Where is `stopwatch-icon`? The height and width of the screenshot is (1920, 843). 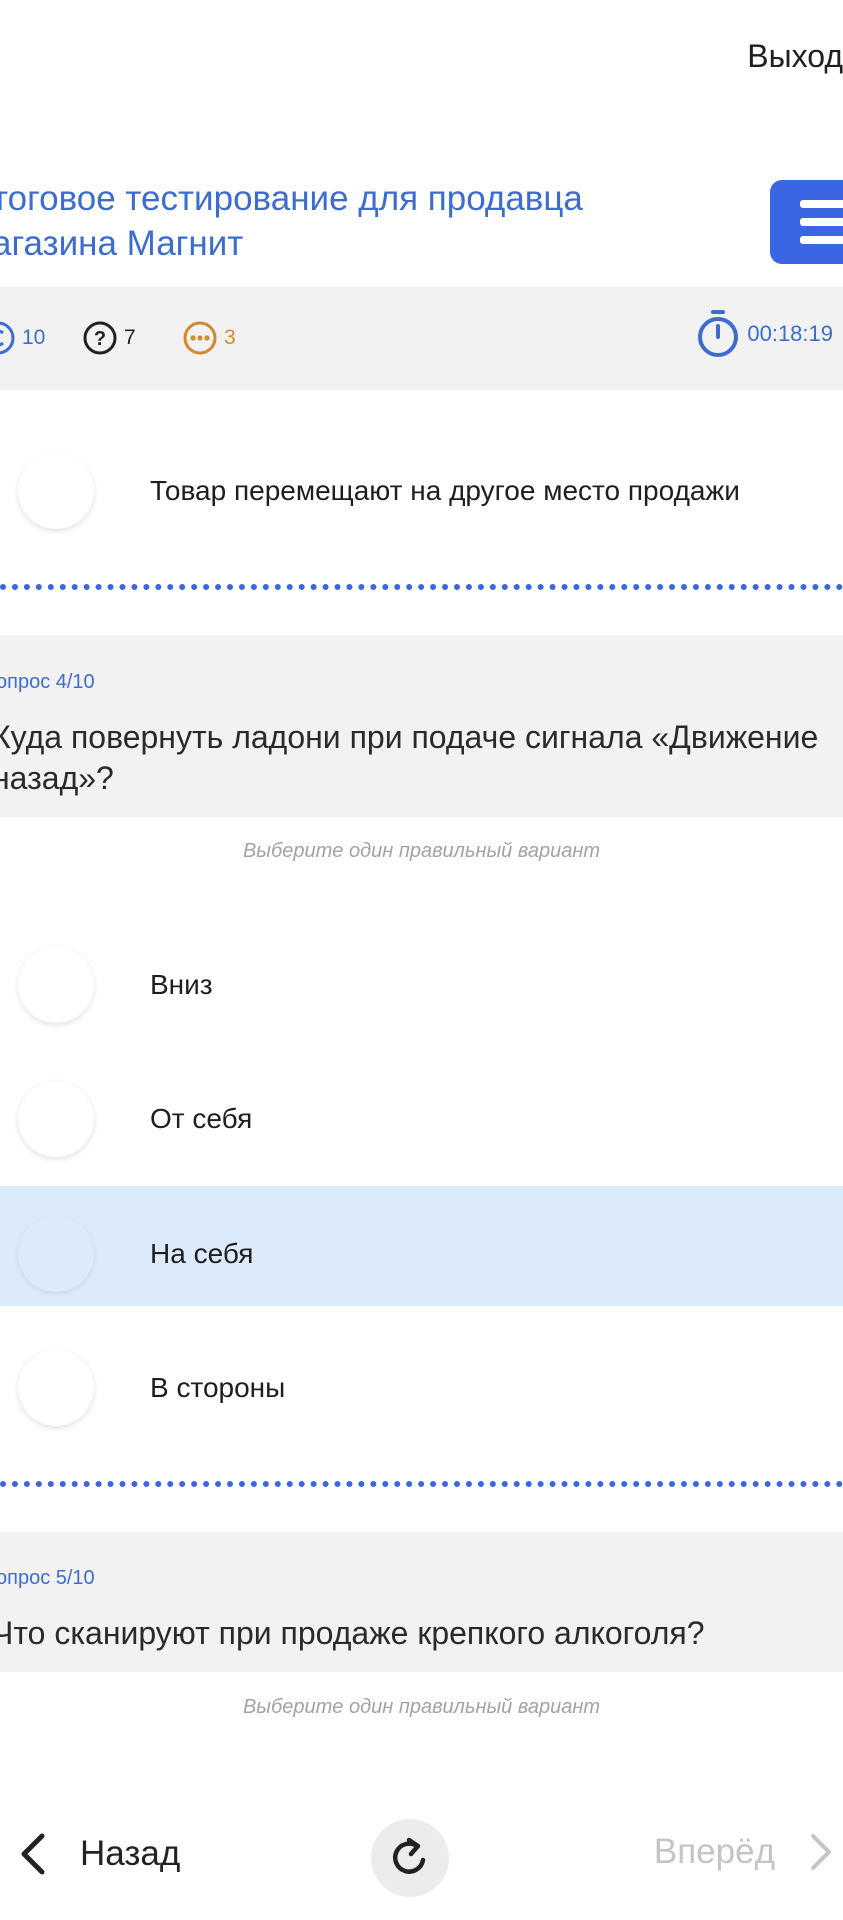 stopwatch-icon is located at coordinates (718, 333).